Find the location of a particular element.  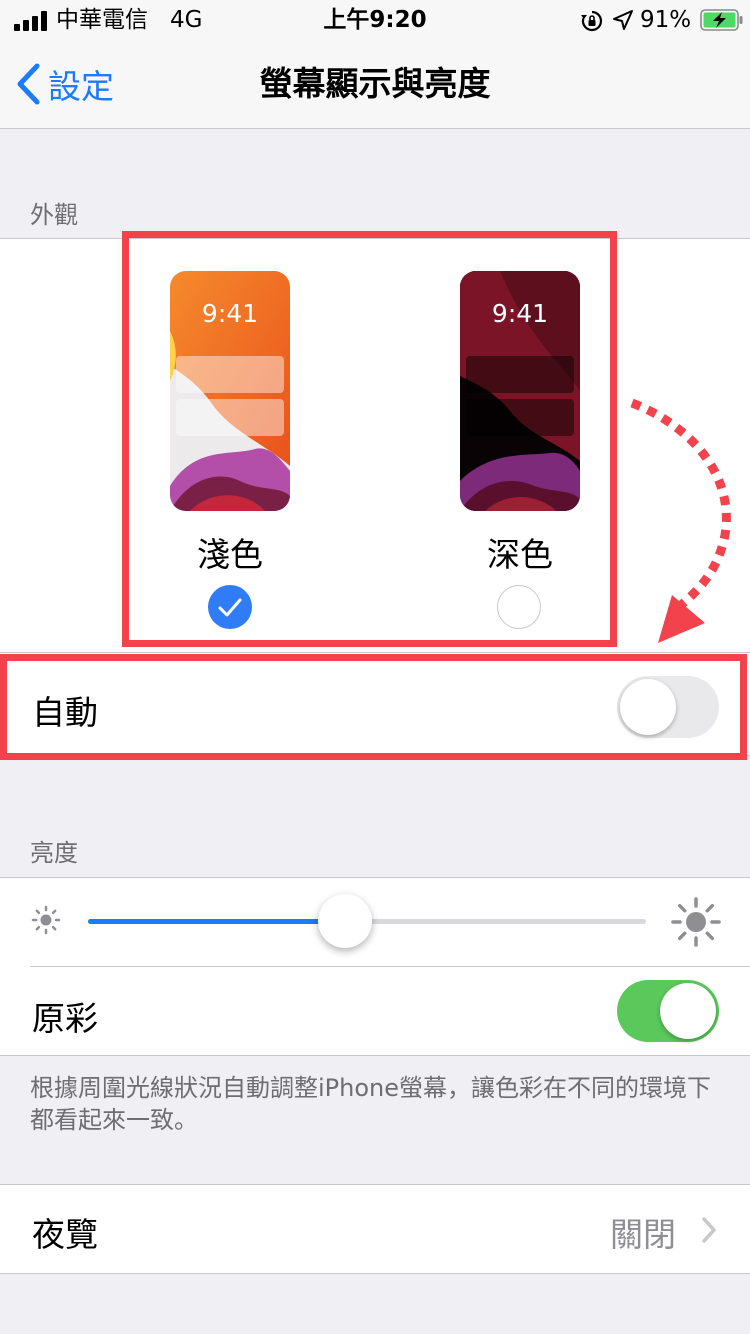

page-title: 螢幕顯示與亮度 is located at coordinates (375, 83).